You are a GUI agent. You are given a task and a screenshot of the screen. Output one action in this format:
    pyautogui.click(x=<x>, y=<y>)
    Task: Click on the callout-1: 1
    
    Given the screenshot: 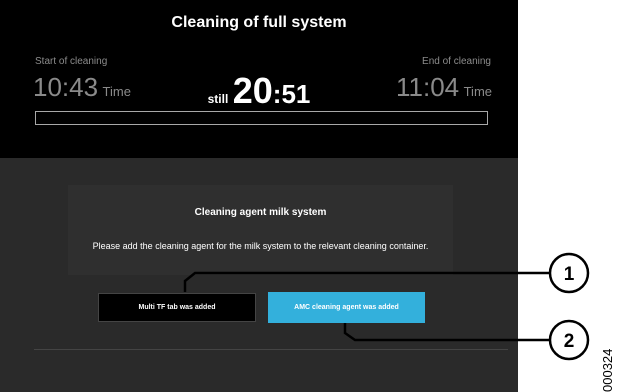 What is the action you would take?
    pyautogui.click(x=386, y=273)
    